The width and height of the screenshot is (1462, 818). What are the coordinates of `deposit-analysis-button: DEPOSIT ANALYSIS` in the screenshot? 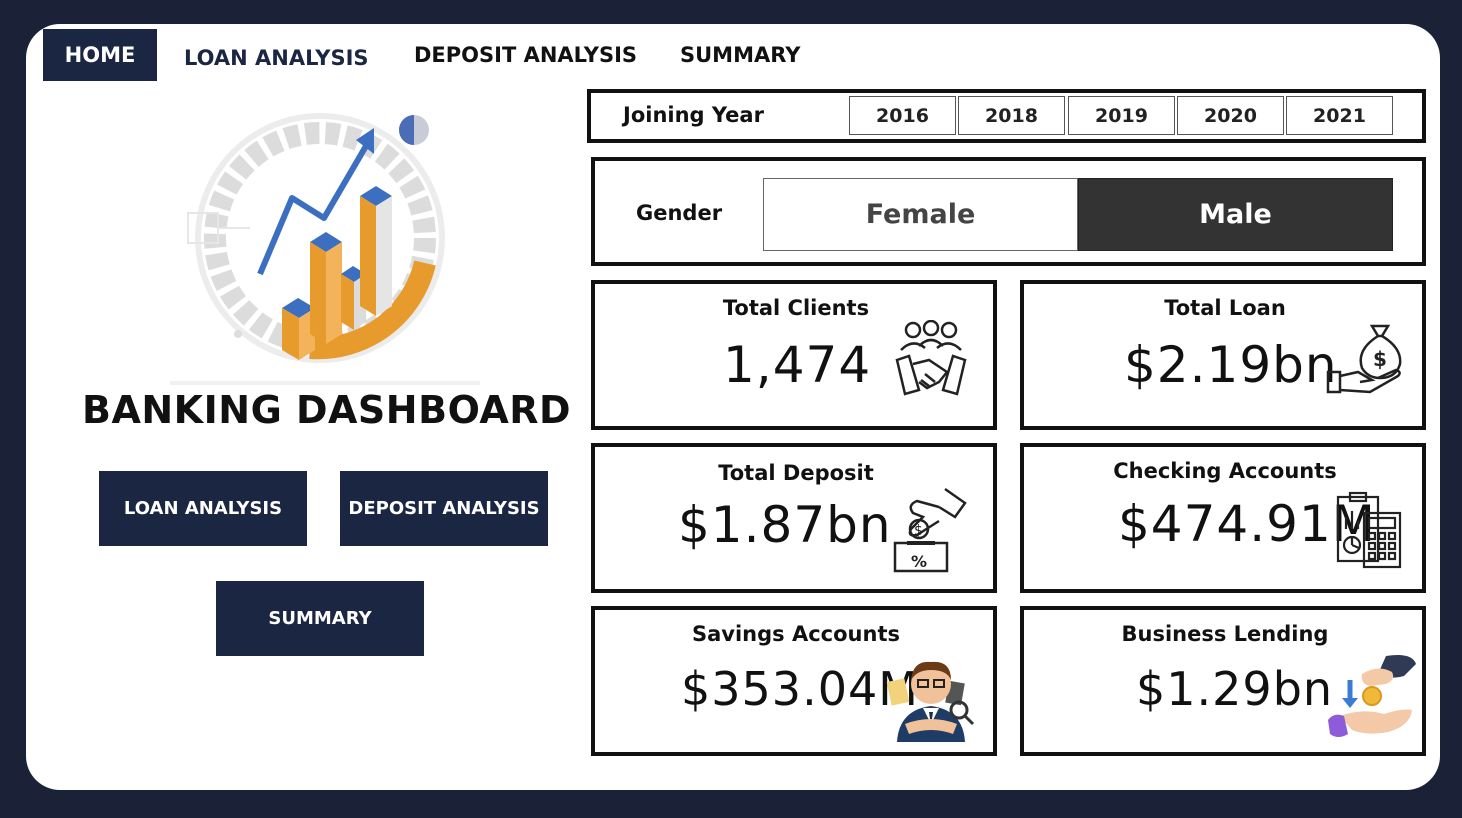 It's located at (444, 508).